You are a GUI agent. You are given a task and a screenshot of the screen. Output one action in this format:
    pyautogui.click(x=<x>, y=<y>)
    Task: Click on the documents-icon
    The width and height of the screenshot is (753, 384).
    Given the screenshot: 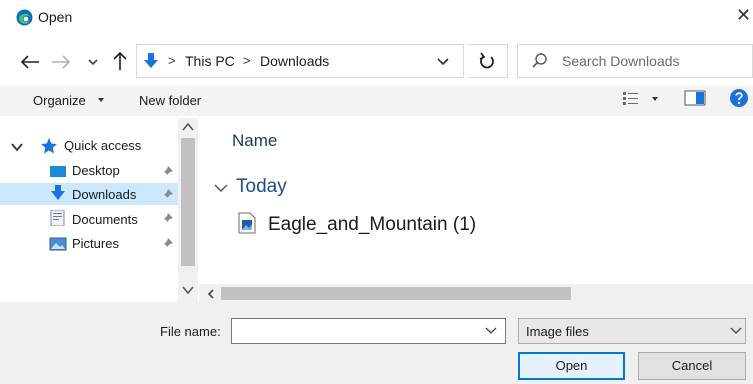 What is the action you would take?
    pyautogui.click(x=57, y=218)
    